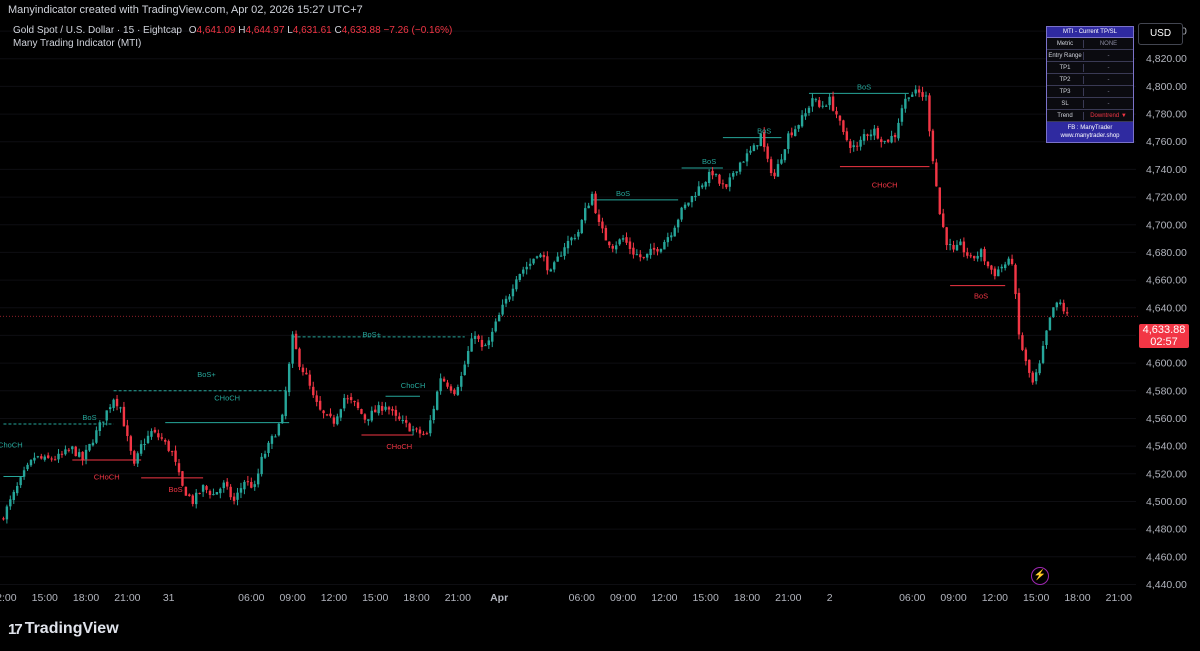 The image size is (1200, 651). What do you see at coordinates (1166, 447) in the screenshot?
I see `price-tick-label: 4,540.00` at bounding box center [1166, 447].